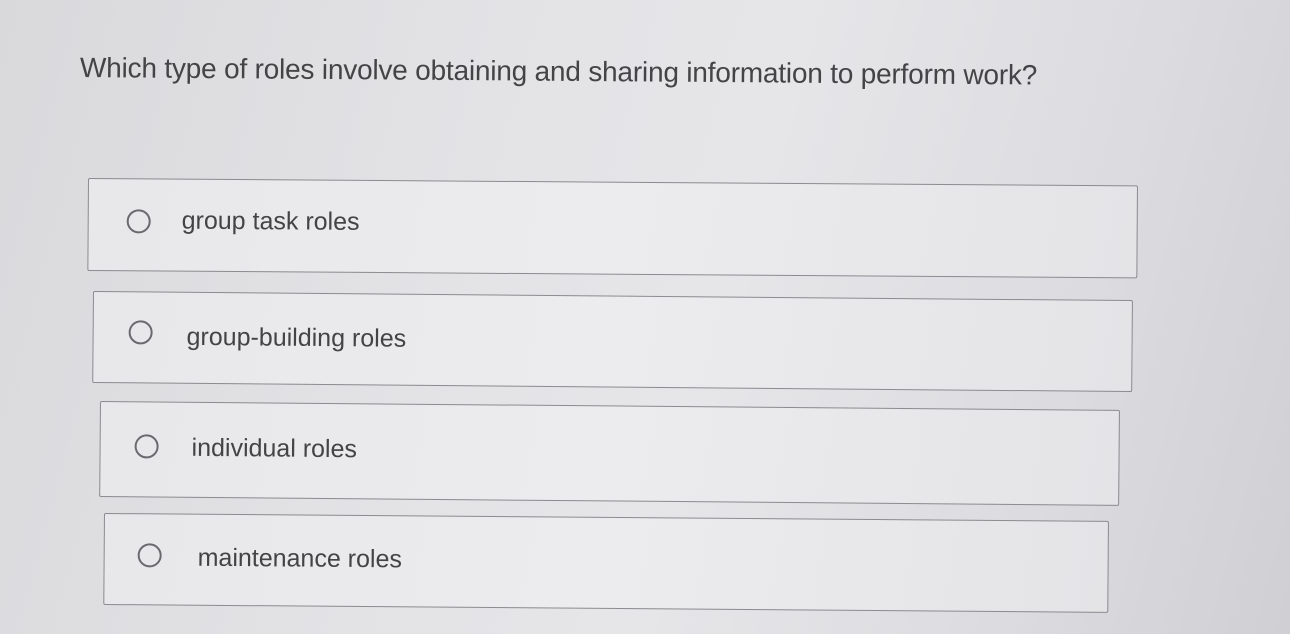 The height and width of the screenshot is (634, 1290). Describe the element at coordinates (274, 448) in the screenshot. I see `answer-option-label: individual roles` at that location.